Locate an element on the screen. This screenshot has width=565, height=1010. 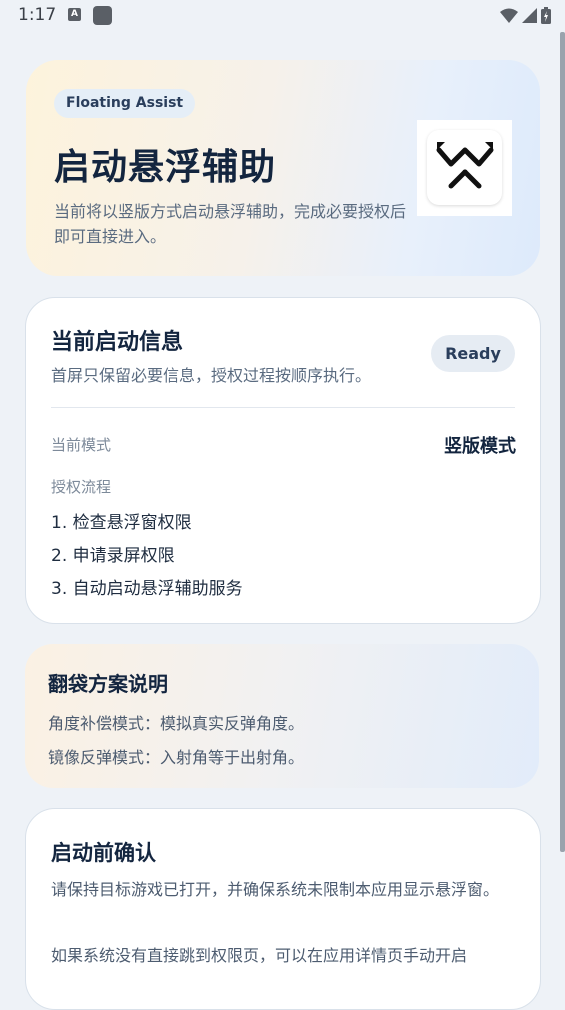
confirm-paragraph: 请保持目标游戏已打开，并确保系统未限制本应用显示悬浮窗。 is located at coordinates (275, 889).